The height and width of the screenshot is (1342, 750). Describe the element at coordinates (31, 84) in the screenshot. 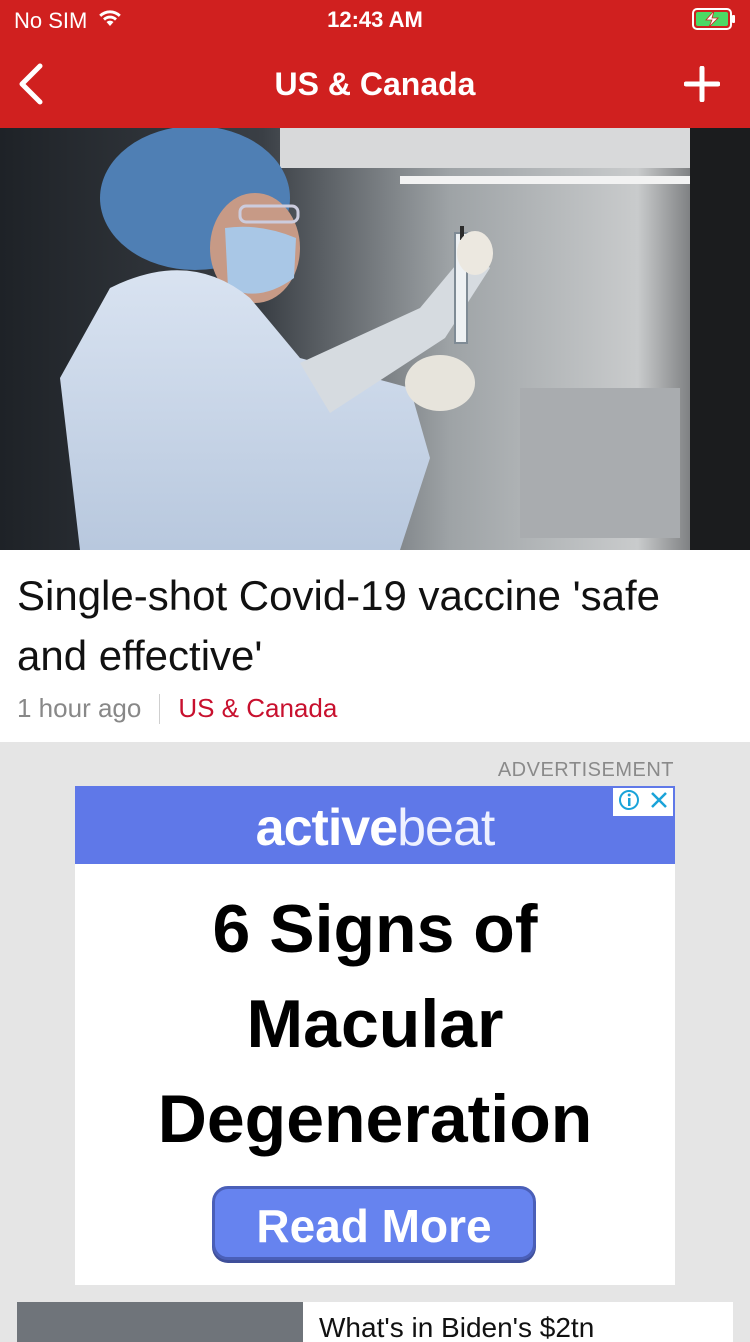

I see `chevron-left-icon` at that location.